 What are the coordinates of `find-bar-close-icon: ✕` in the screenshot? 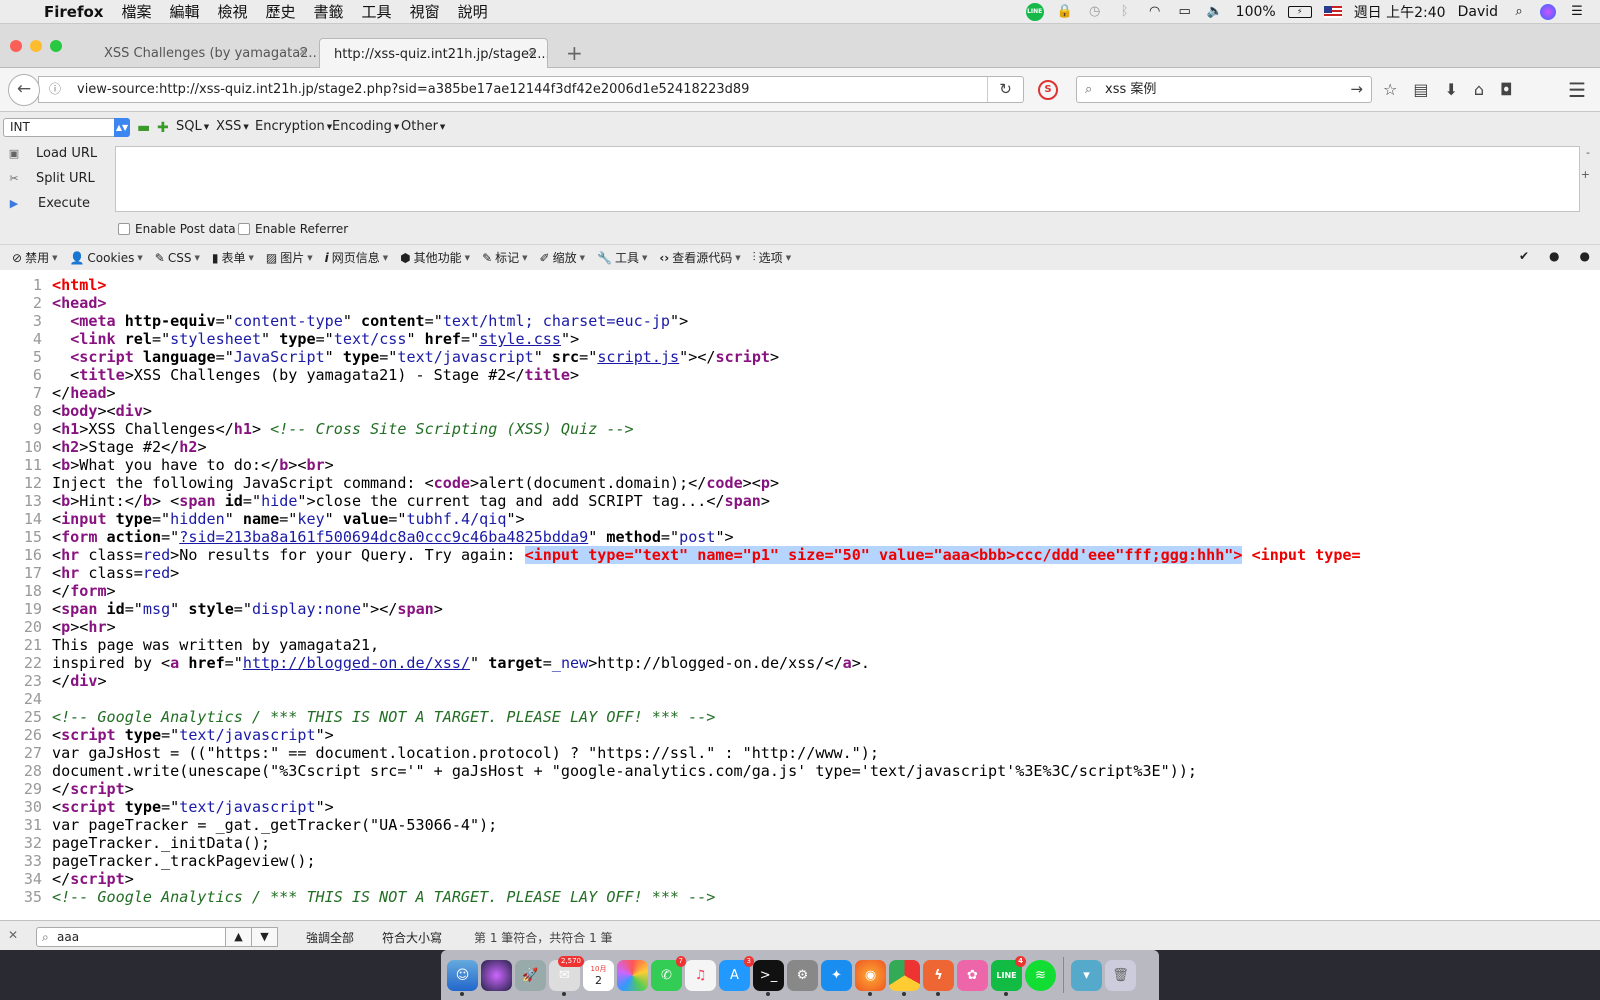 It's located at (13, 935).